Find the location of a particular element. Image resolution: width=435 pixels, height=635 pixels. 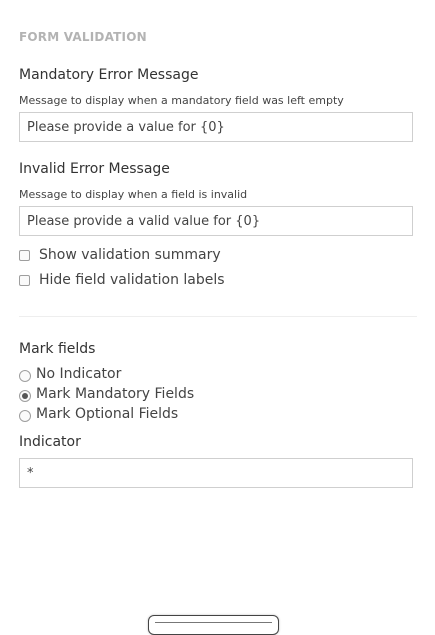

mark-mandatory-radio is located at coordinates (25, 396).